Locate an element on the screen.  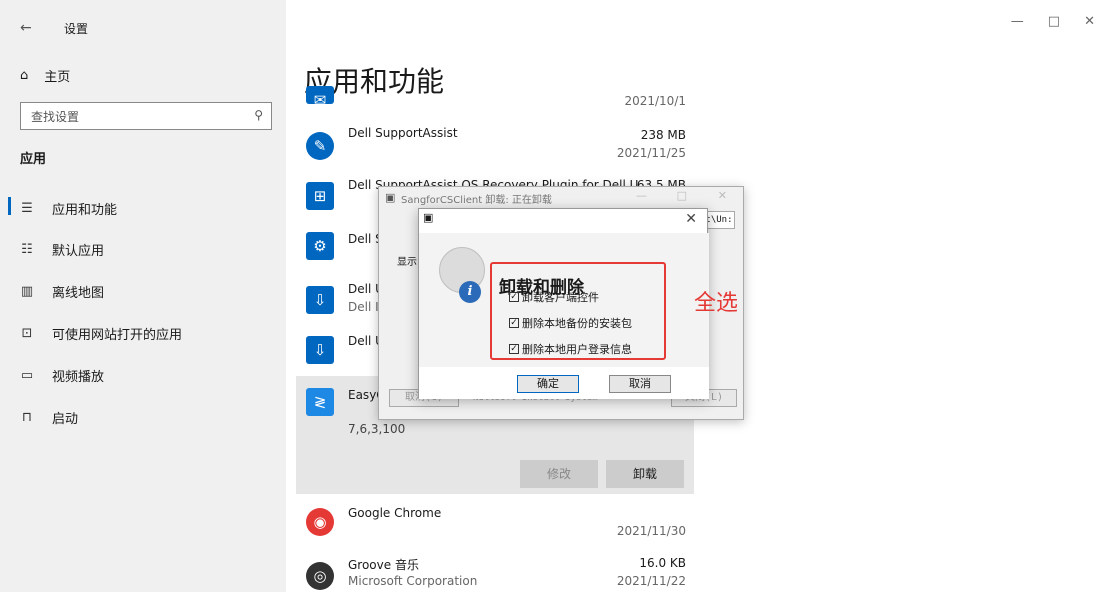
app-date: 2021/11/25 is located at coordinates (651, 153).